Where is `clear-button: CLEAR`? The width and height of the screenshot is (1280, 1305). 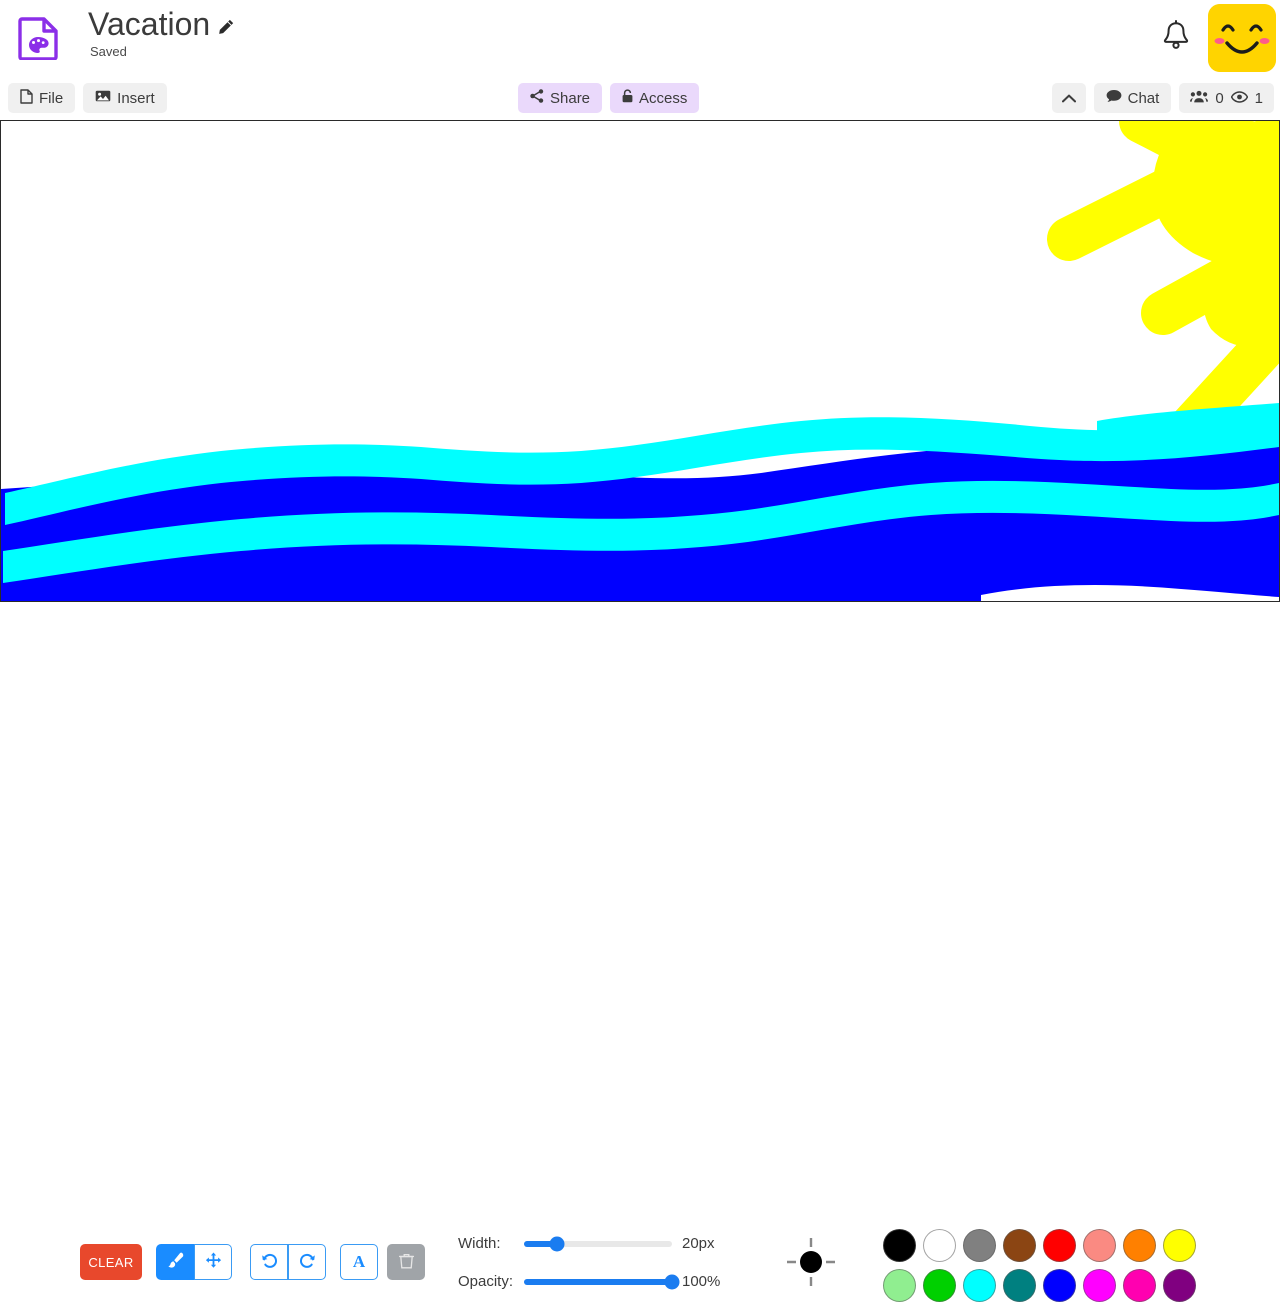 clear-button: CLEAR is located at coordinates (111, 1262).